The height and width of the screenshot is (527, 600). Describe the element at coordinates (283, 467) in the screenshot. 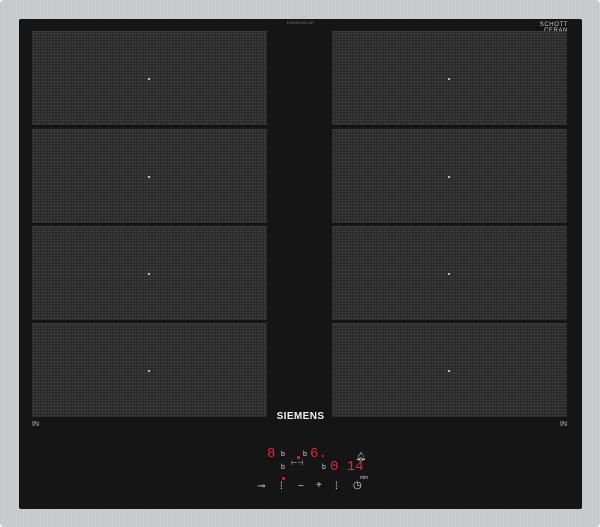

I see `left-flag-lower: b` at that location.